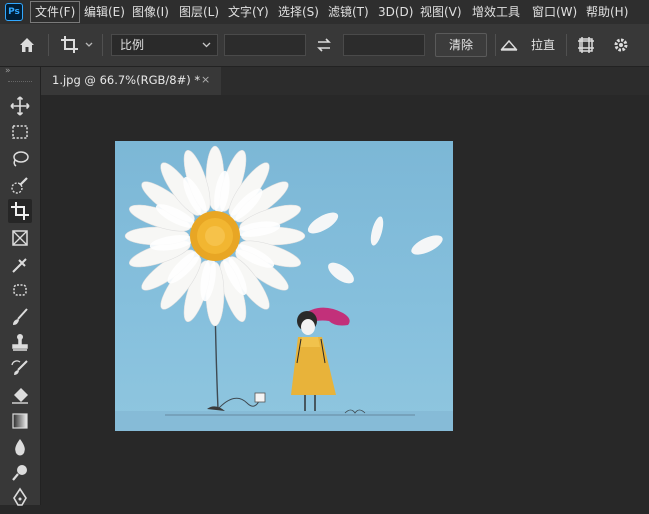 This screenshot has width=649, height=514. Describe the element at coordinates (265, 45) in the screenshot. I see `width-input` at that location.